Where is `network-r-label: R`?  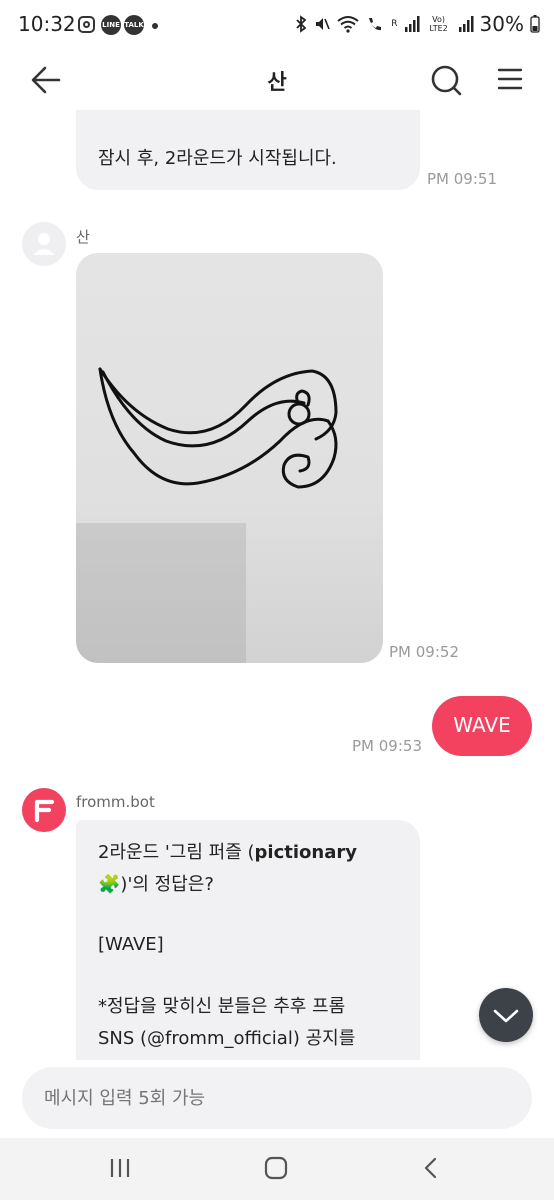
network-r-label: R is located at coordinates (394, 23).